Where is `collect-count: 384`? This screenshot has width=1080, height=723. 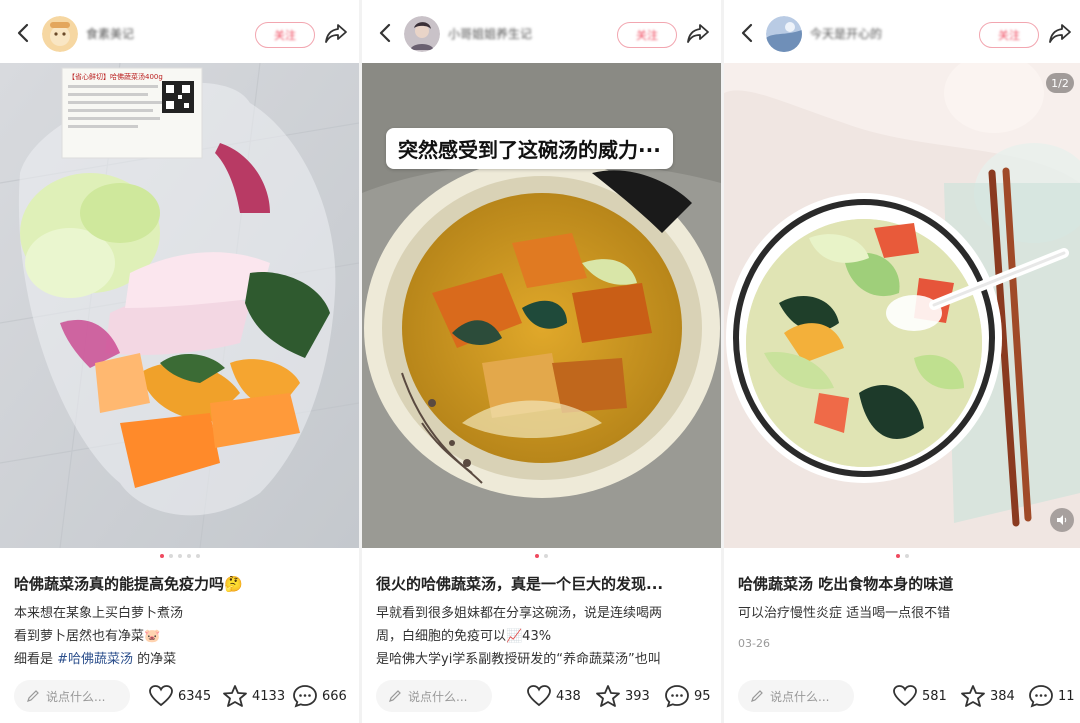
collect-count: 384 is located at coordinates (1002, 696).